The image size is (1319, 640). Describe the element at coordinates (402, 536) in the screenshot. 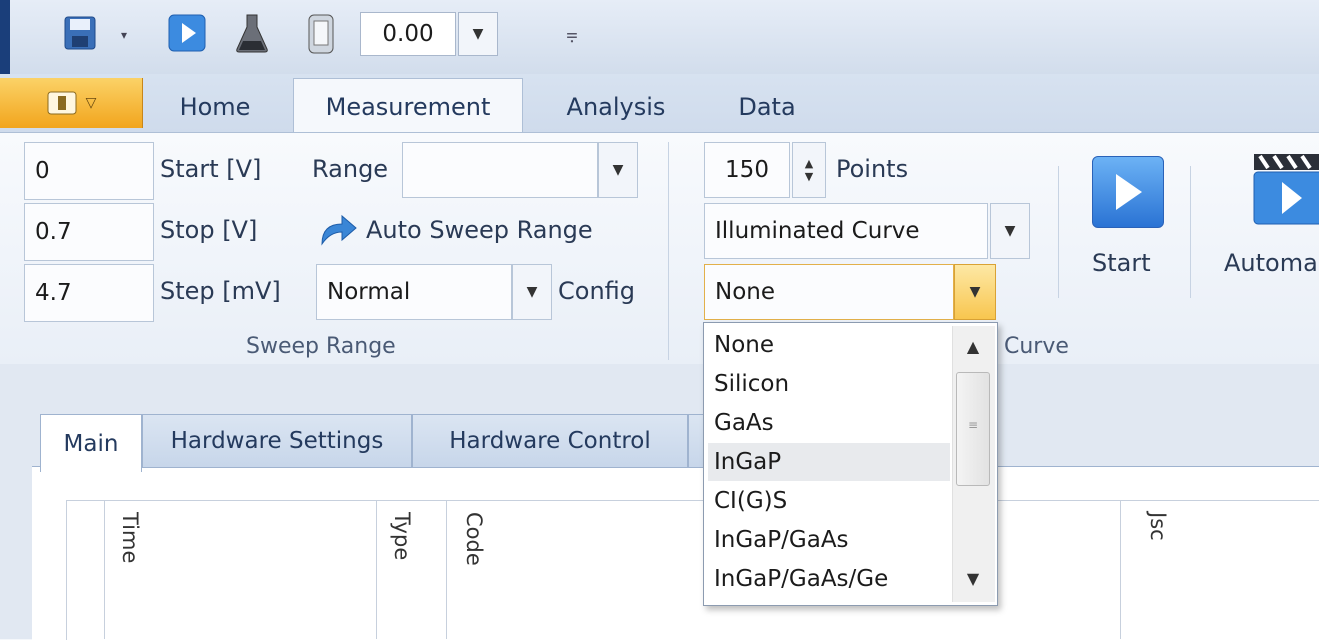

I see `column-header-type: Type` at that location.